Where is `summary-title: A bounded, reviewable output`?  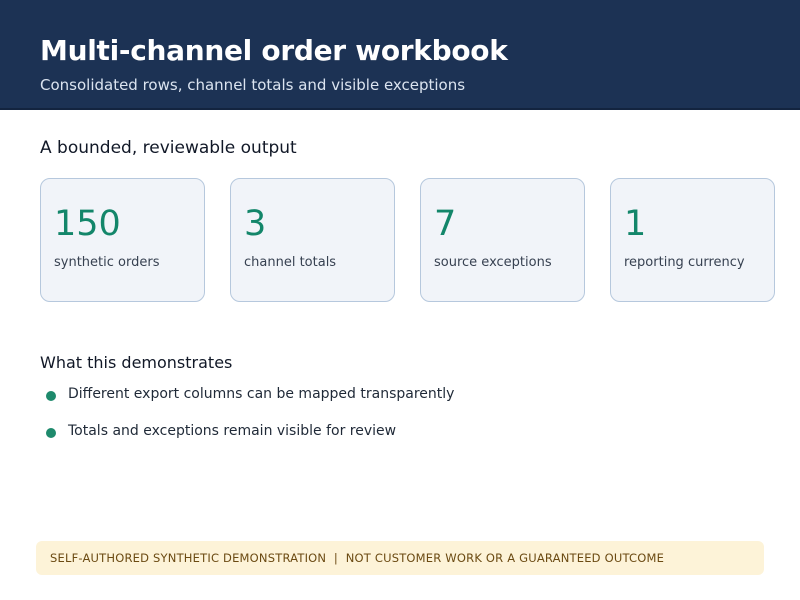
summary-title: A bounded, reviewable output is located at coordinates (168, 148).